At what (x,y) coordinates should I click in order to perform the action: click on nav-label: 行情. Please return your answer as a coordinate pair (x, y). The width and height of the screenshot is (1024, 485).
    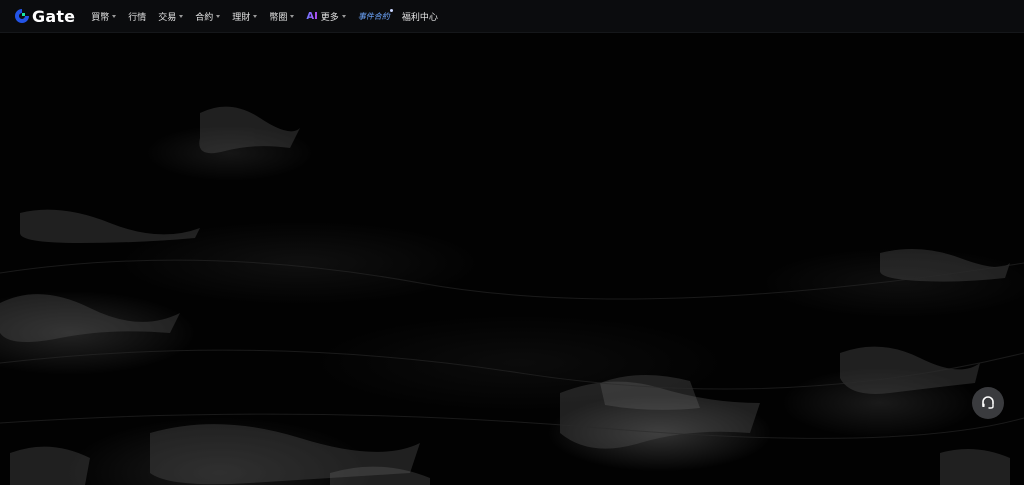
    Looking at the image, I should click on (137, 17).